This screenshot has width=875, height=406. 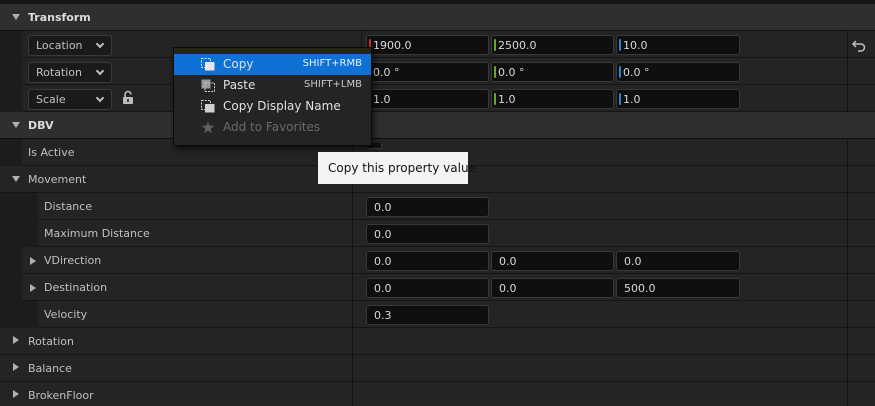 I want to click on velocity-row: Velocity 0.3, so click(x=437, y=314).